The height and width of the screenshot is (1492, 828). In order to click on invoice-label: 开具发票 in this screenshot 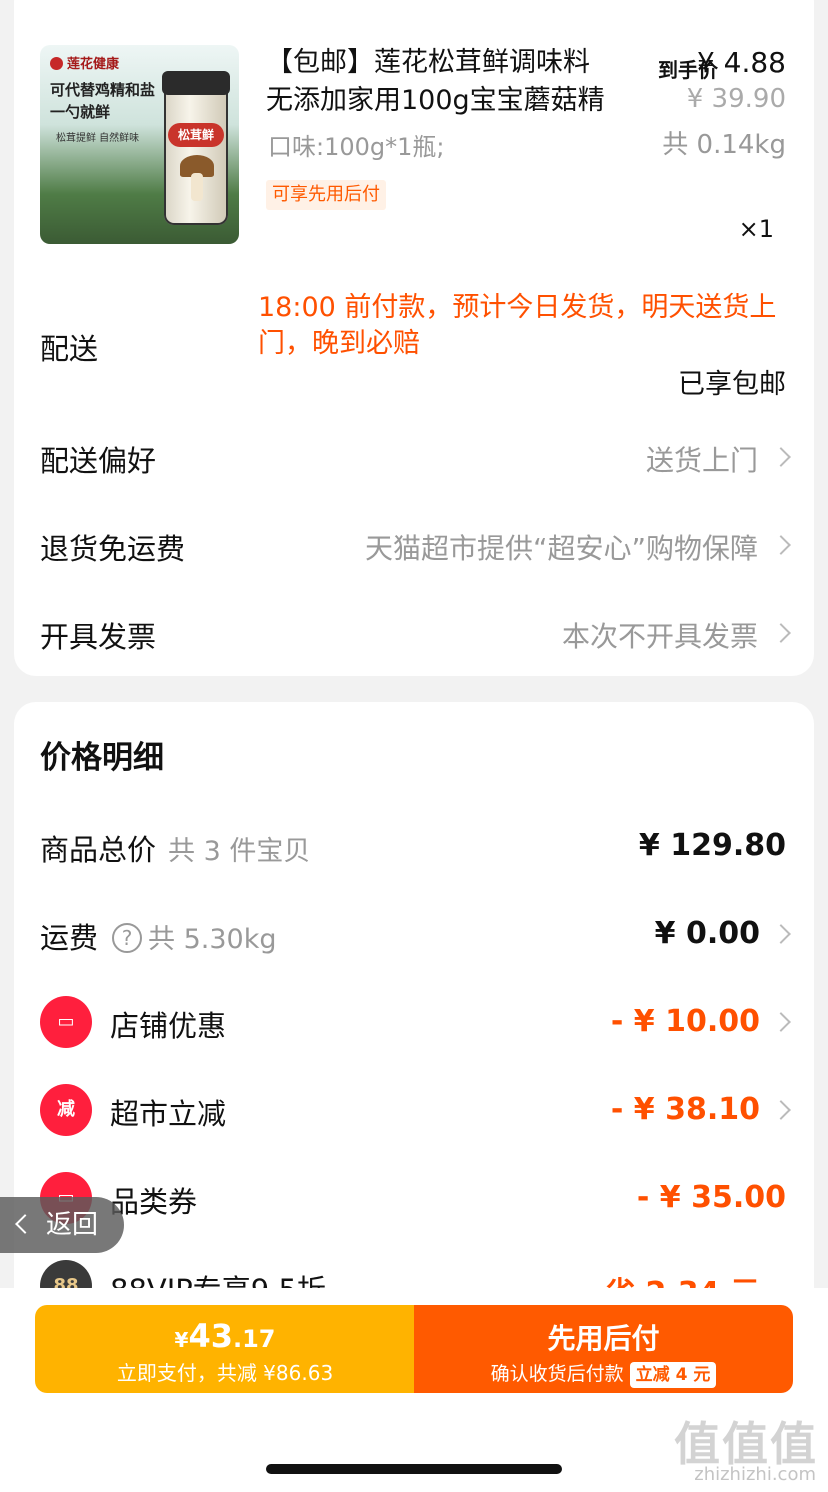, I will do `click(98, 637)`.